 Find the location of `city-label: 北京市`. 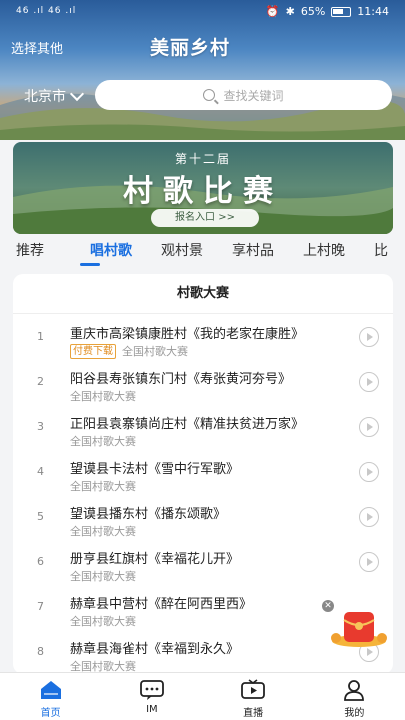

city-label: 北京市 is located at coordinates (45, 97).